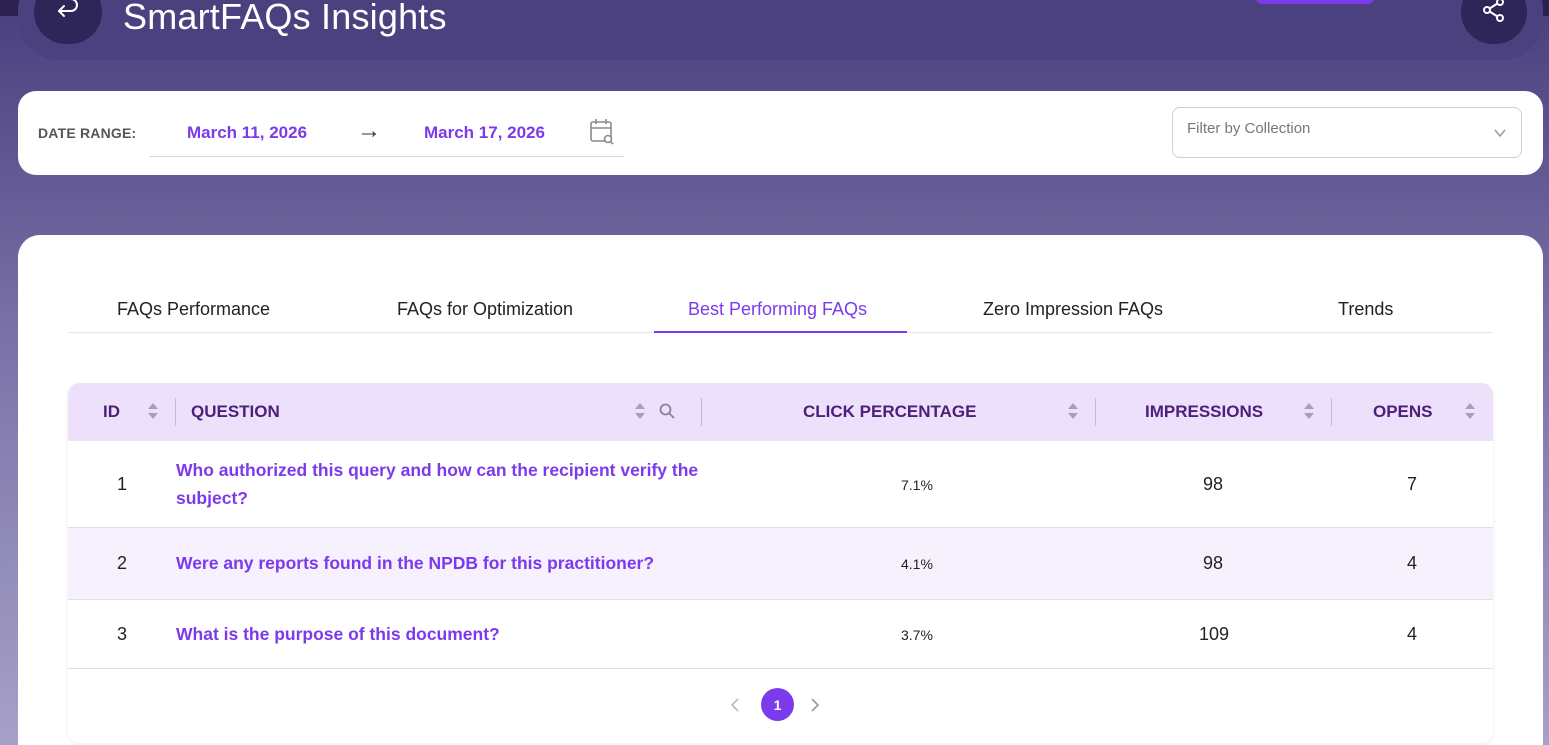 The width and height of the screenshot is (1549, 745). What do you see at coordinates (122, 484) in the screenshot?
I see `row-id: 1` at bounding box center [122, 484].